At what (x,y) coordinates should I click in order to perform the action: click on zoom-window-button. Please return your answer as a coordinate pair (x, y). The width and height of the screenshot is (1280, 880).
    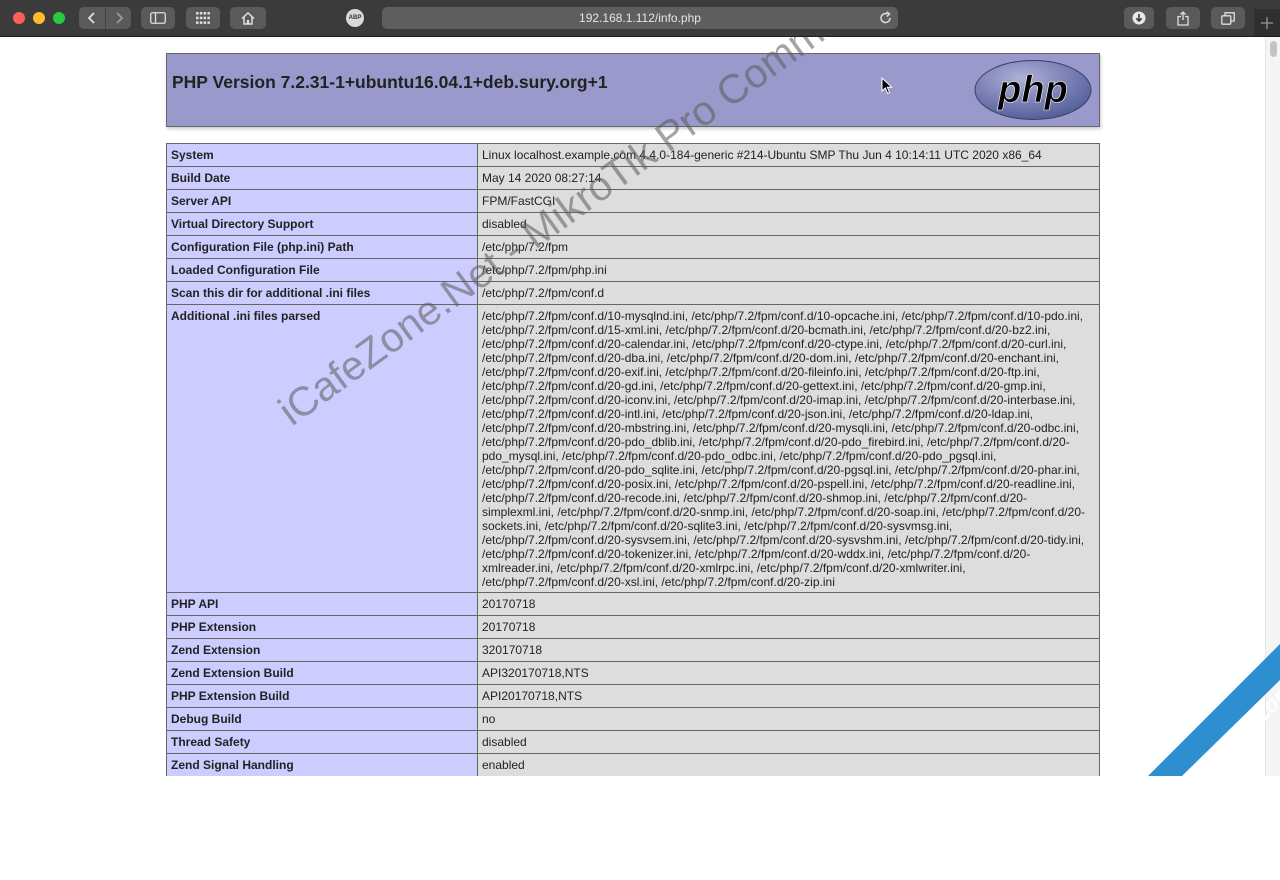
    Looking at the image, I should click on (59, 18).